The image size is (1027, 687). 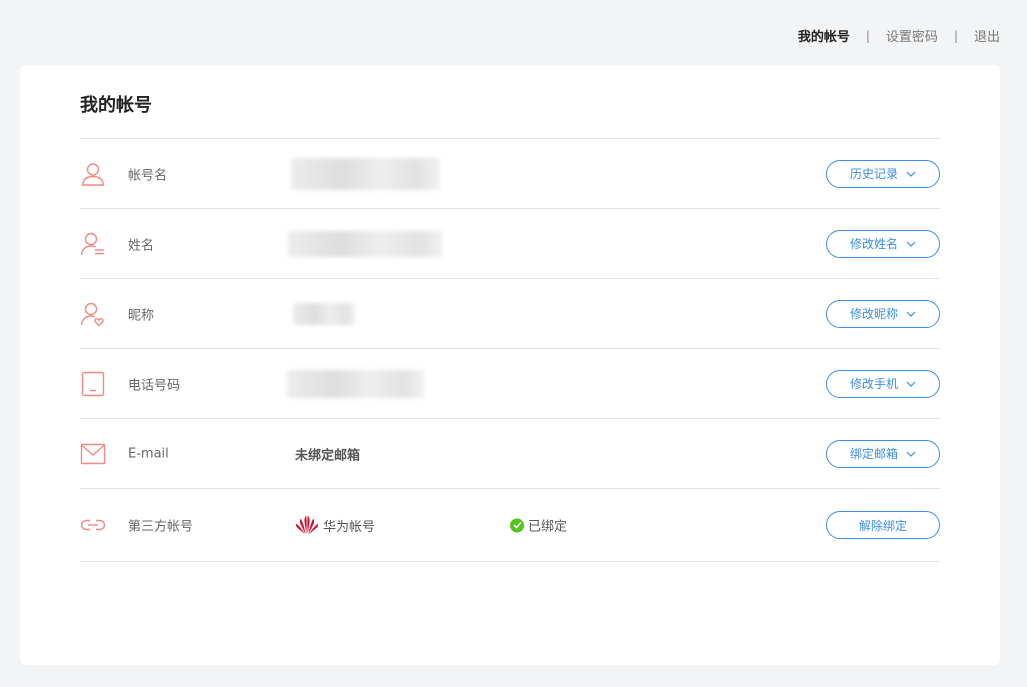 I want to click on row-real-name: 姓名 修改姓名, so click(x=510, y=244).